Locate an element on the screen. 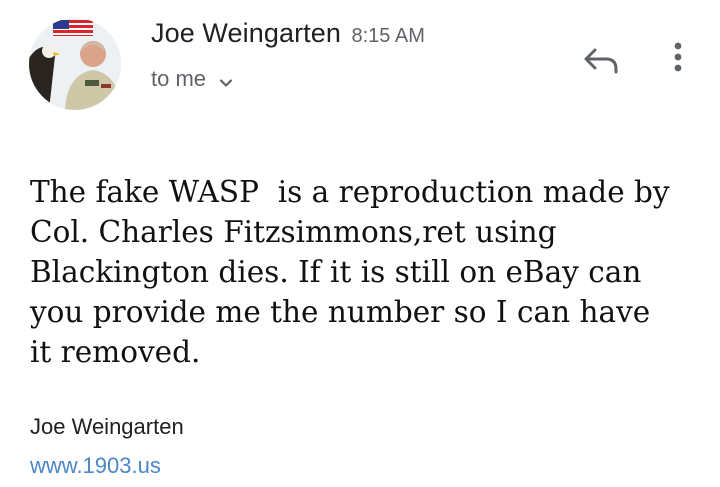  recipient-details-toggle: to me is located at coordinates (192, 79).